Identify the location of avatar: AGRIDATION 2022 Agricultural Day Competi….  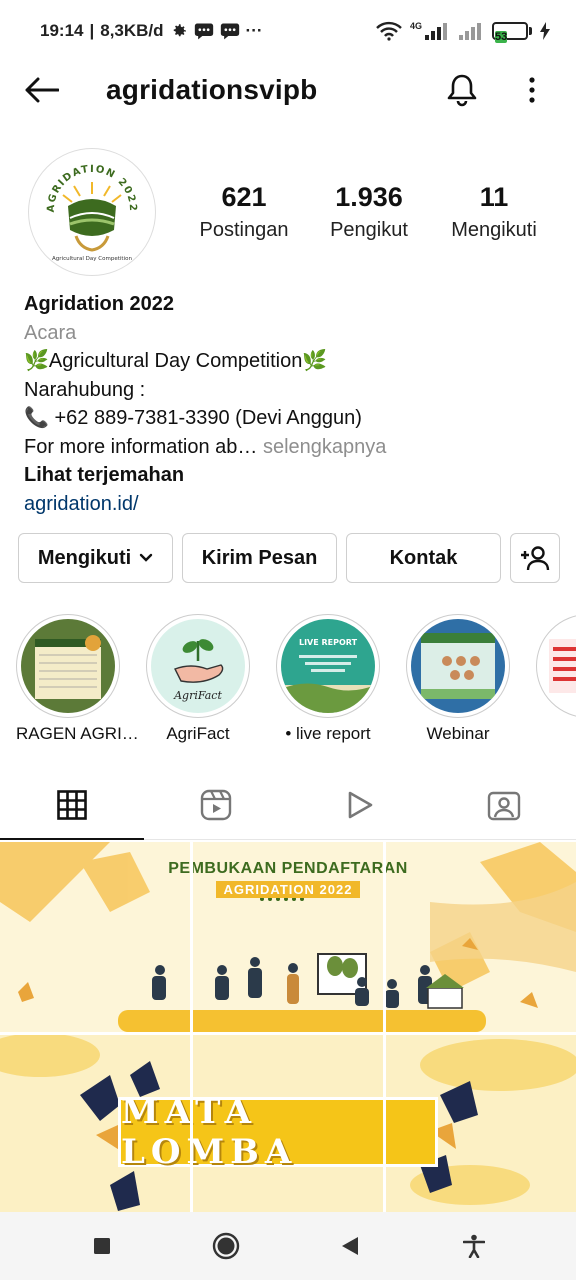
(92, 212).